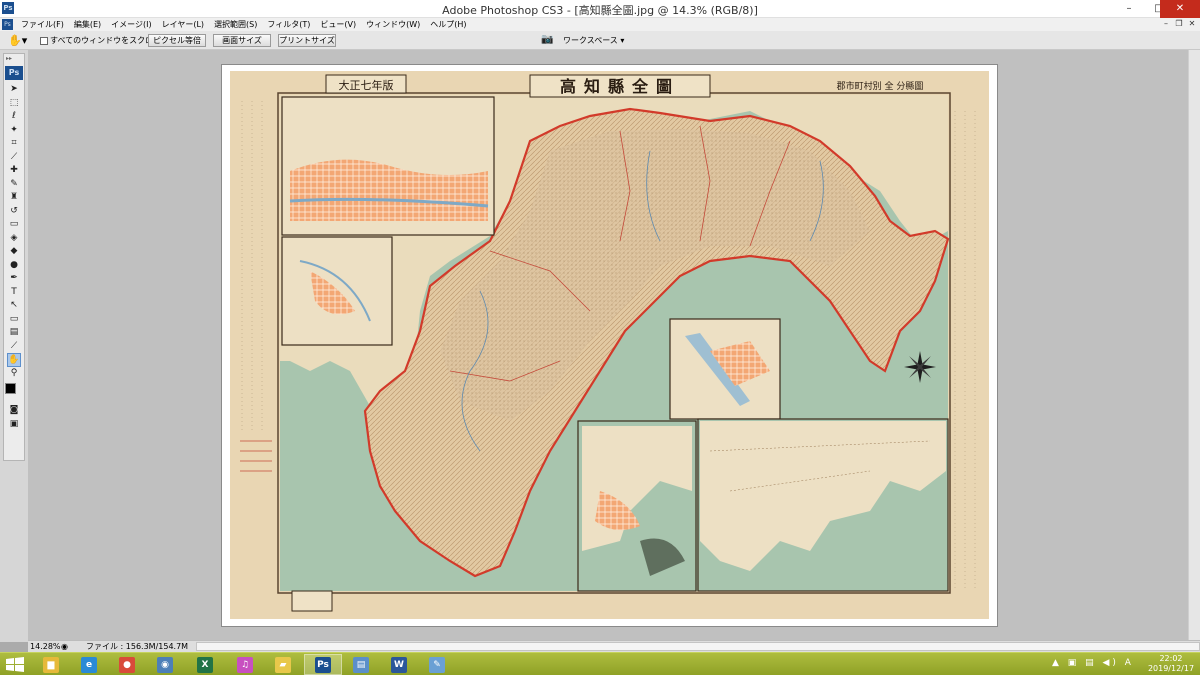 This screenshot has width=1200, height=675. I want to click on clock-date: 2019/12/17, so click(1171, 668).